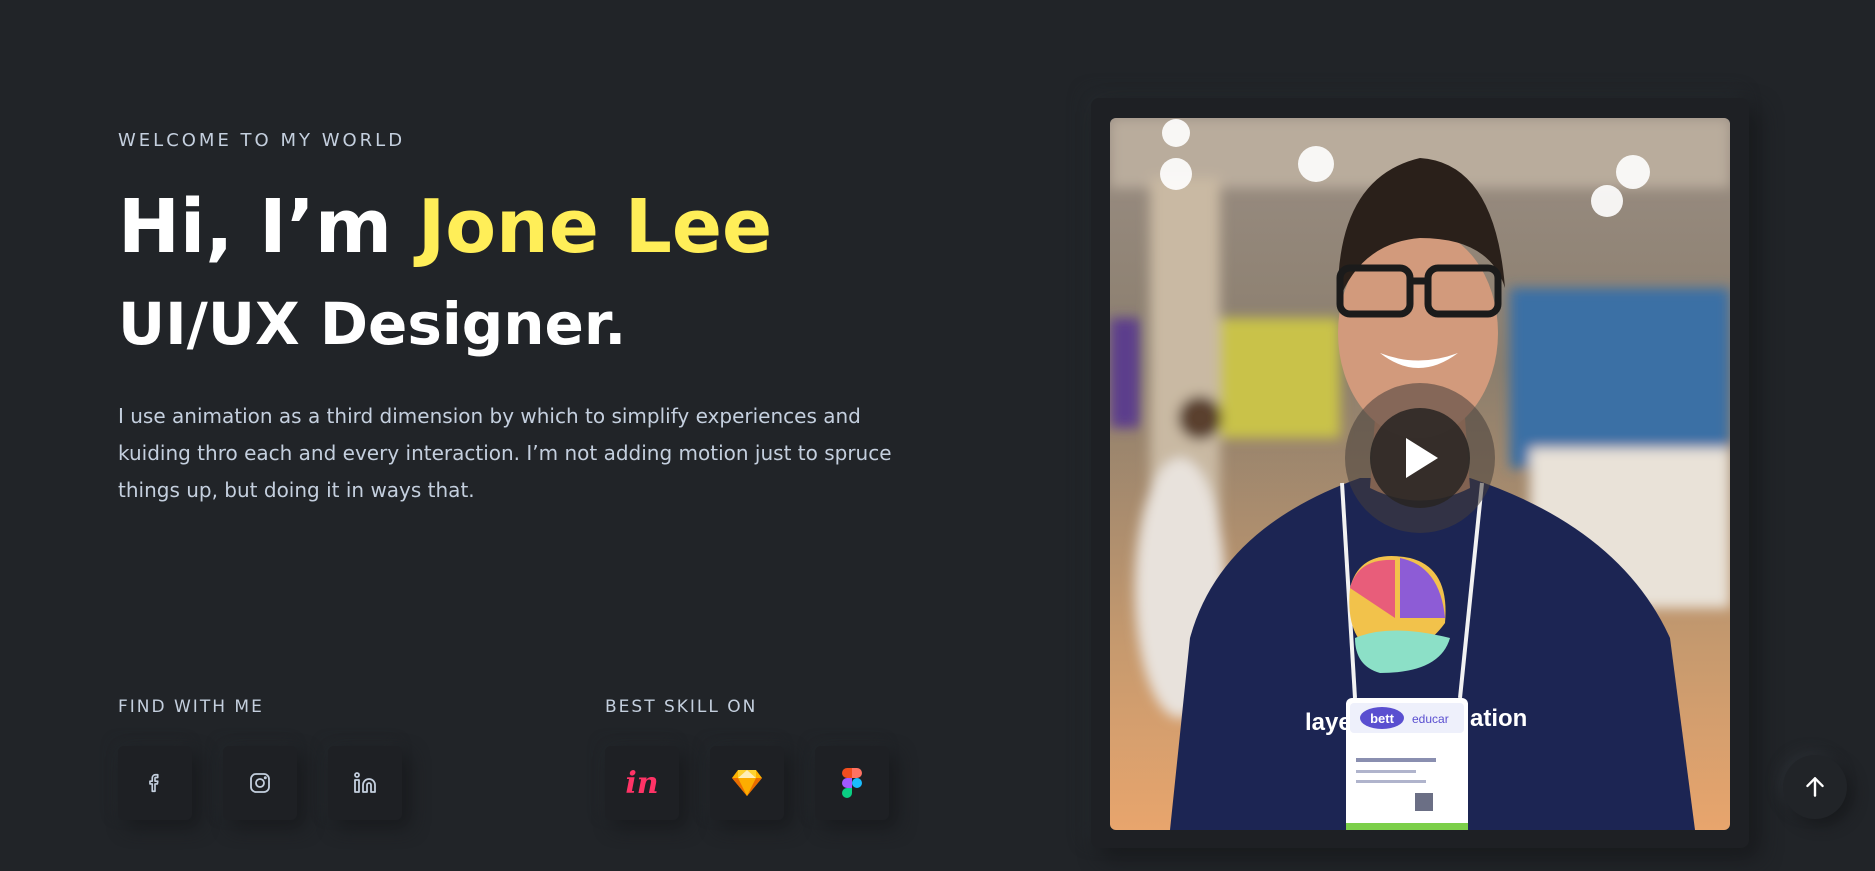 This screenshot has height=871, width=1875. I want to click on instagram-icon, so click(260, 783).